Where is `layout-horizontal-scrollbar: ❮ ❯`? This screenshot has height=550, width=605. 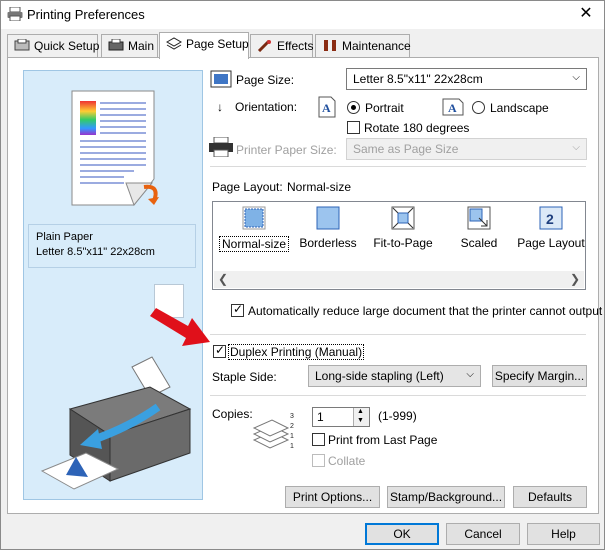 layout-horizontal-scrollbar: ❮ ❯ is located at coordinates (399, 279).